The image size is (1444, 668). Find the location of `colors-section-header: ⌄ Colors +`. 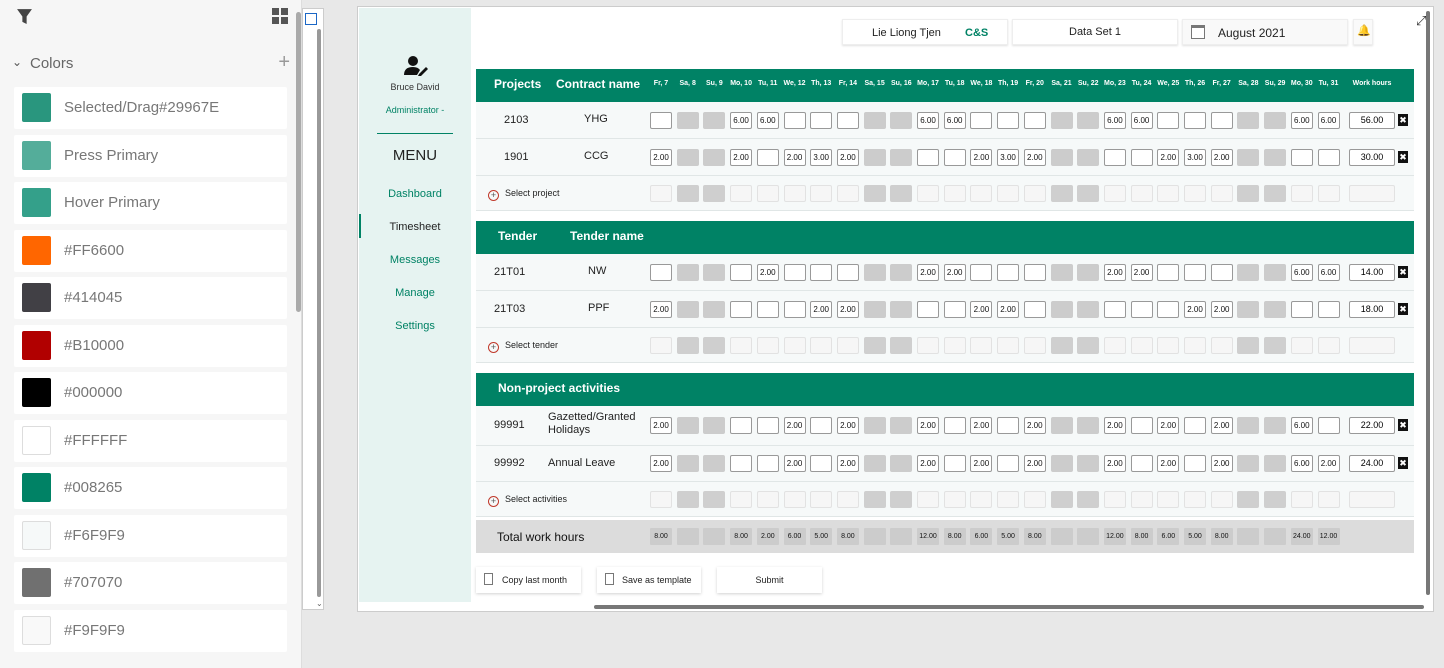

colors-section-header: ⌄ Colors + is located at coordinates (150, 63).